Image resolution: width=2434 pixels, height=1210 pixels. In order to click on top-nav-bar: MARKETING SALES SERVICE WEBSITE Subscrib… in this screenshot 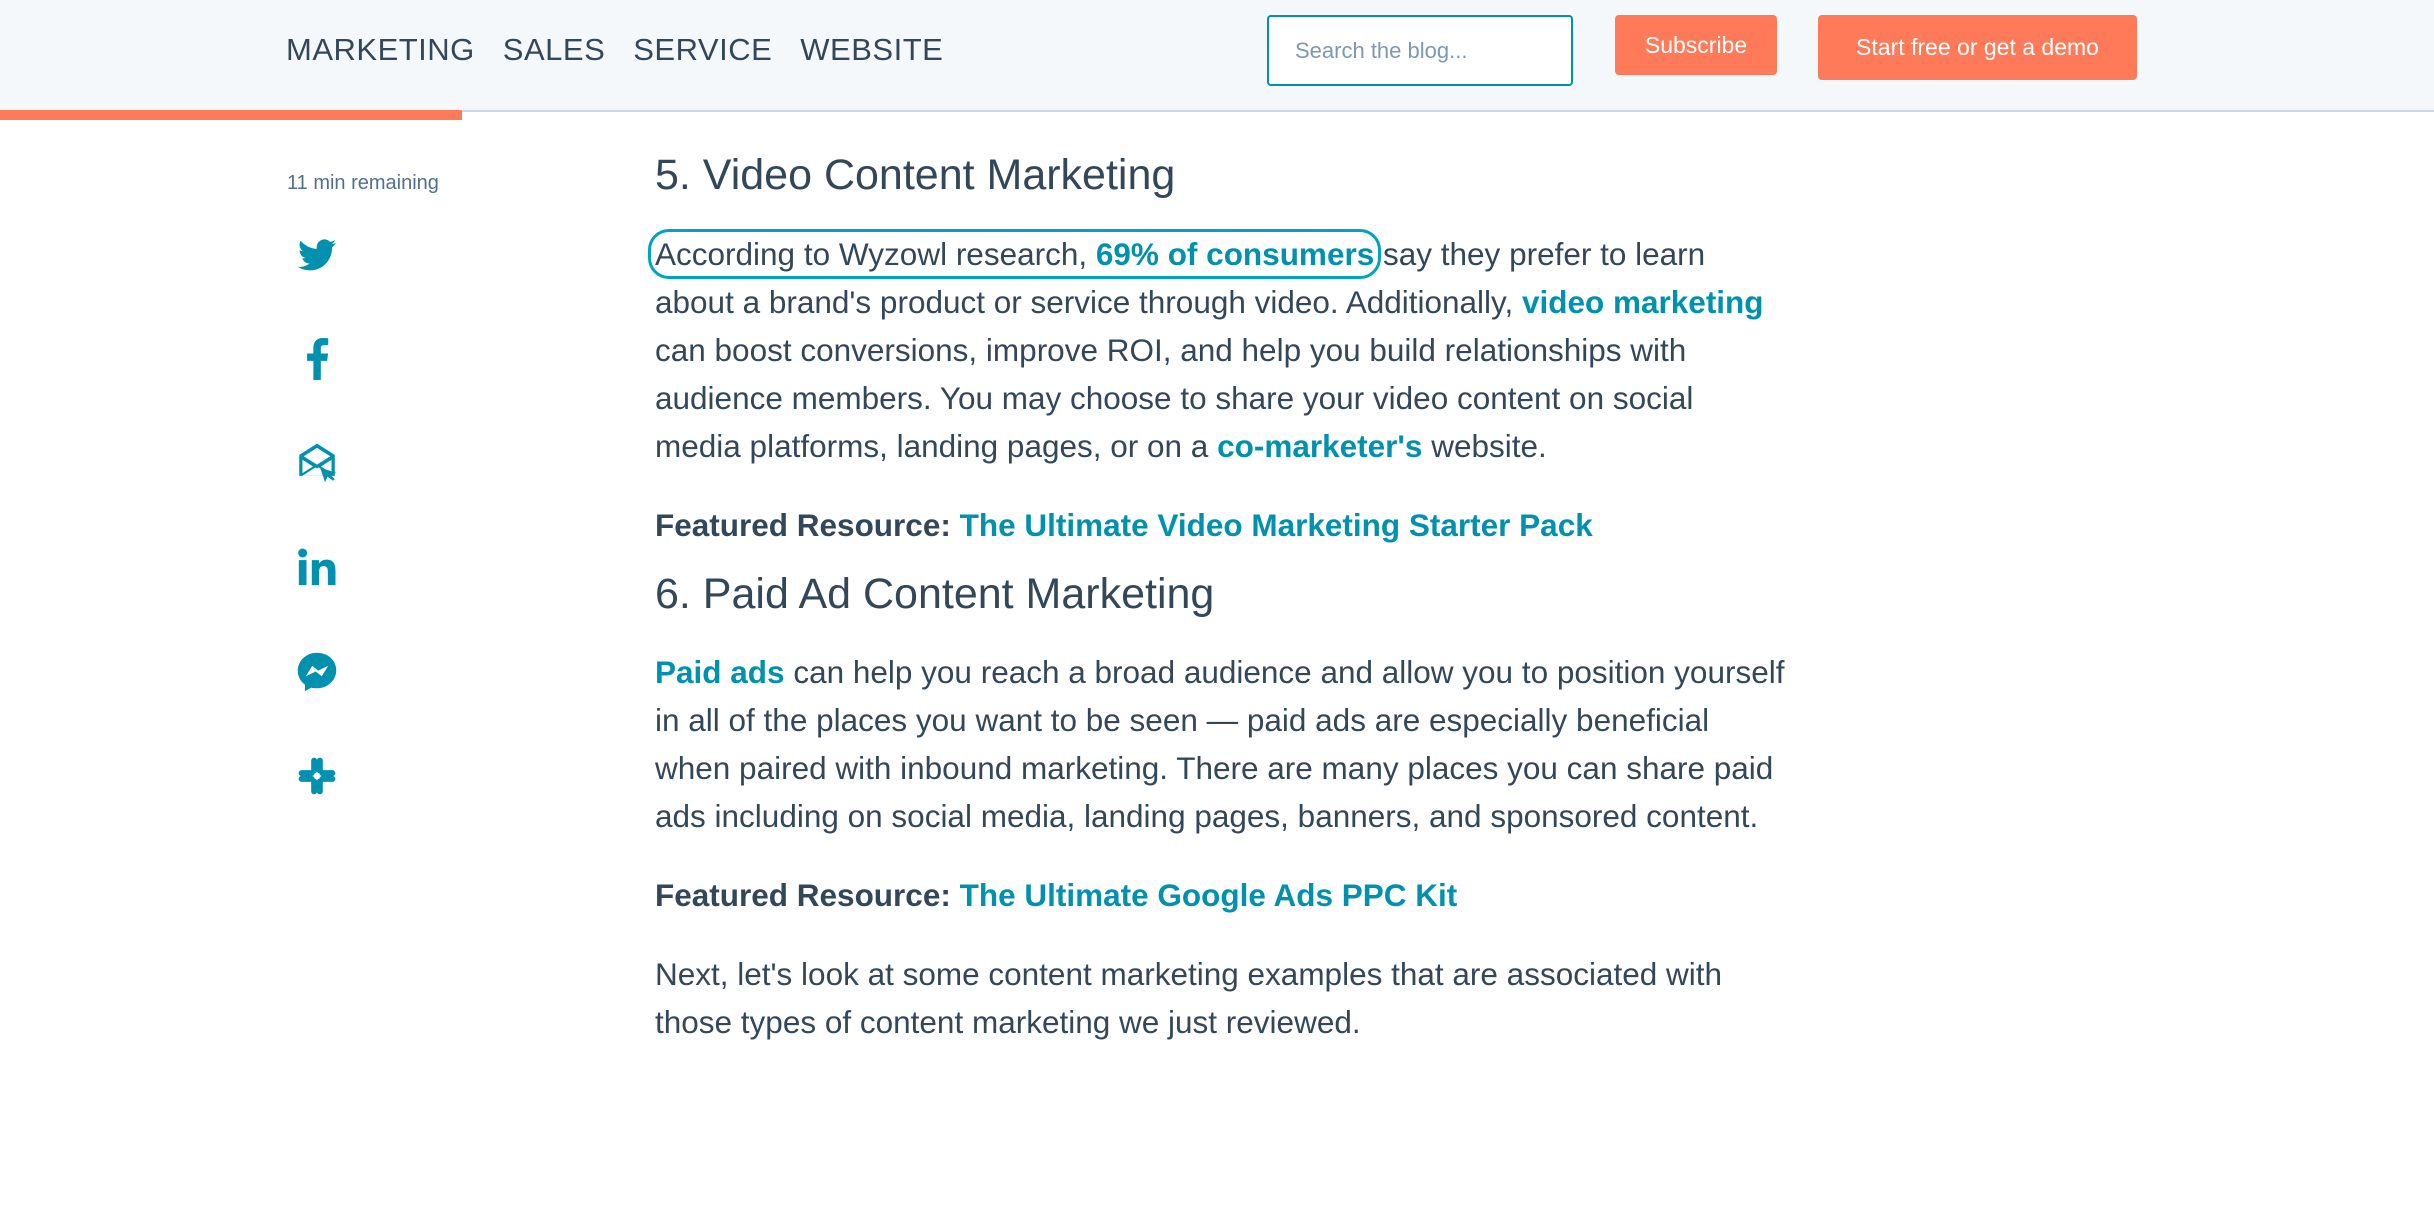, I will do `click(1217, 56)`.